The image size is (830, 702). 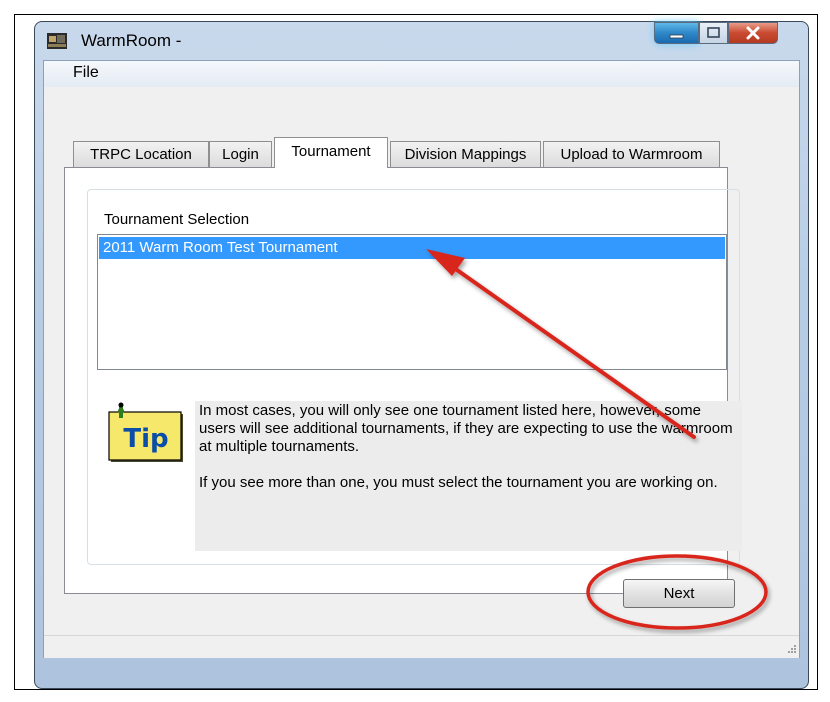 What do you see at coordinates (131, 40) in the screenshot?
I see `window-title: WarmRoom -` at bounding box center [131, 40].